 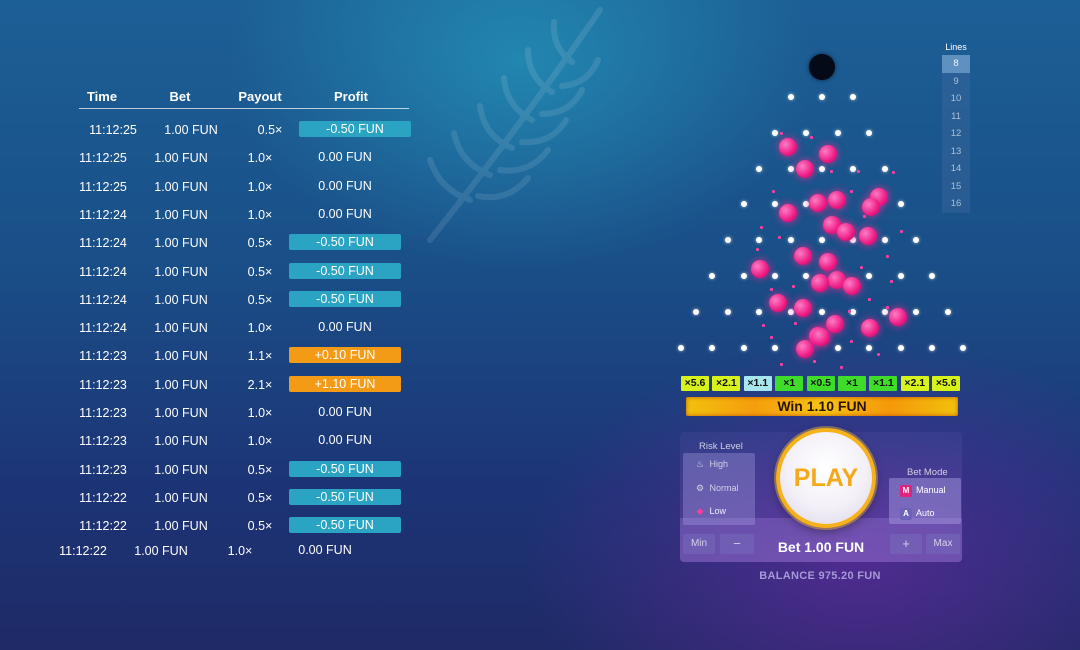 What do you see at coordinates (719, 464) in the screenshot?
I see `risk-option-high: ♨ High` at bounding box center [719, 464].